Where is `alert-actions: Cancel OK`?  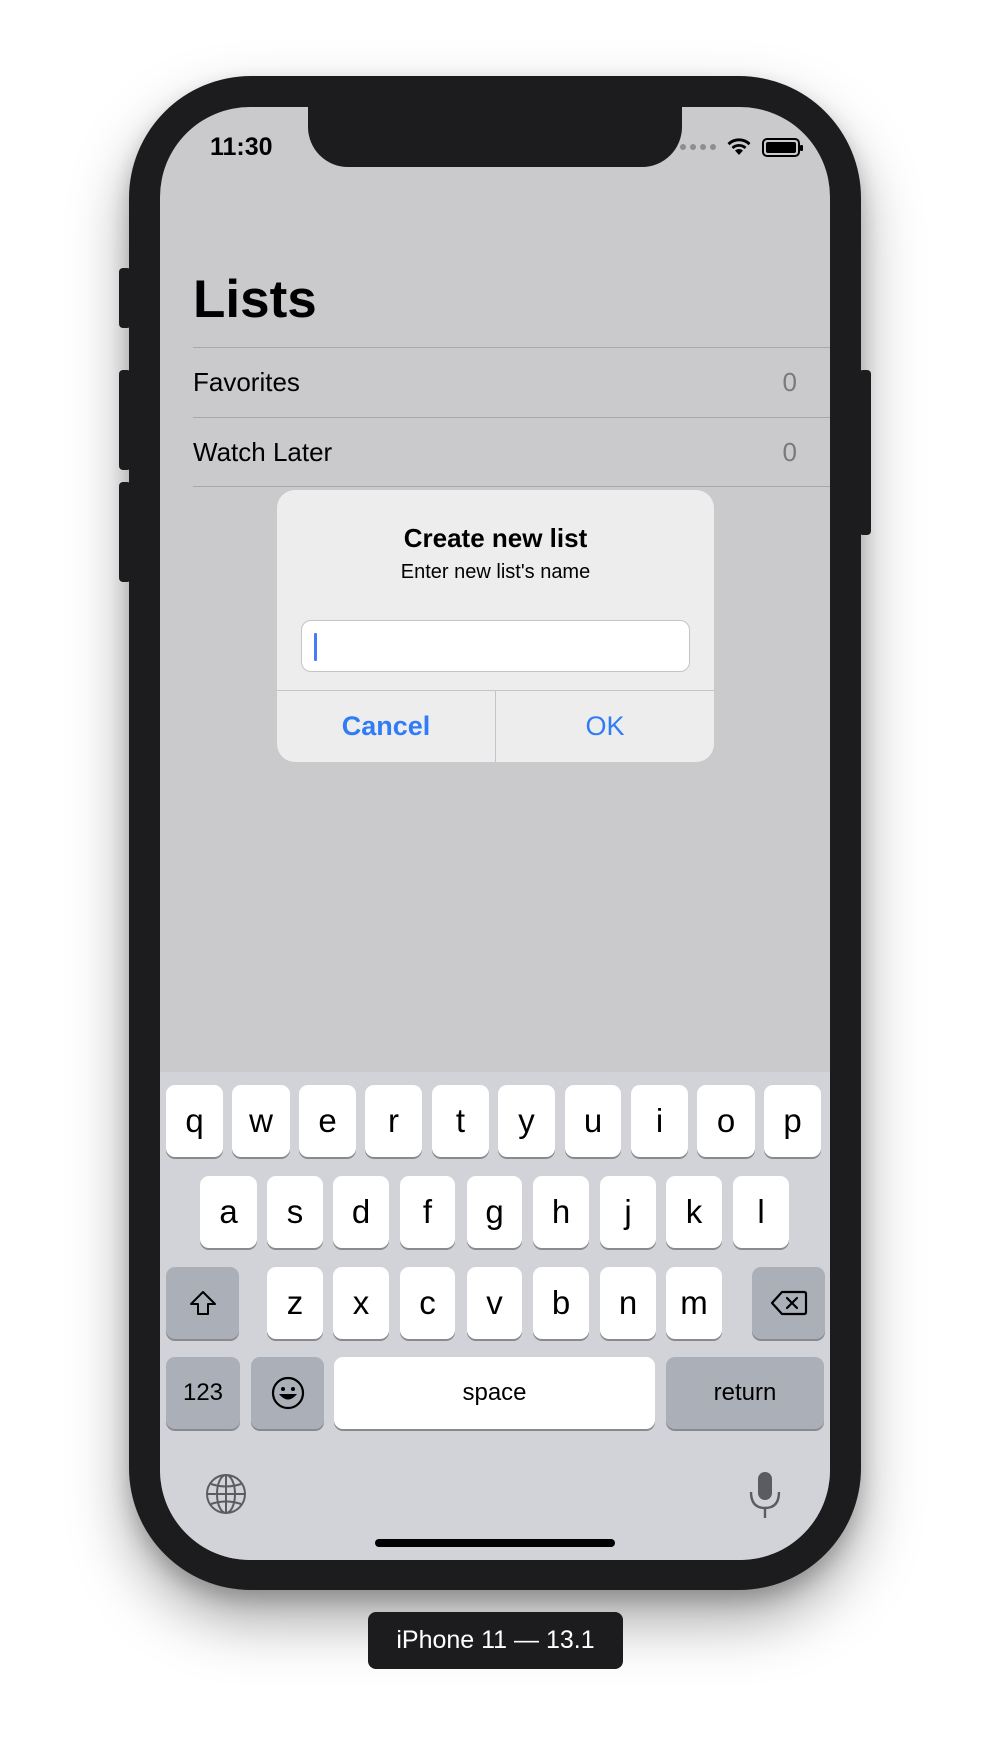 alert-actions: Cancel OK is located at coordinates (495, 726).